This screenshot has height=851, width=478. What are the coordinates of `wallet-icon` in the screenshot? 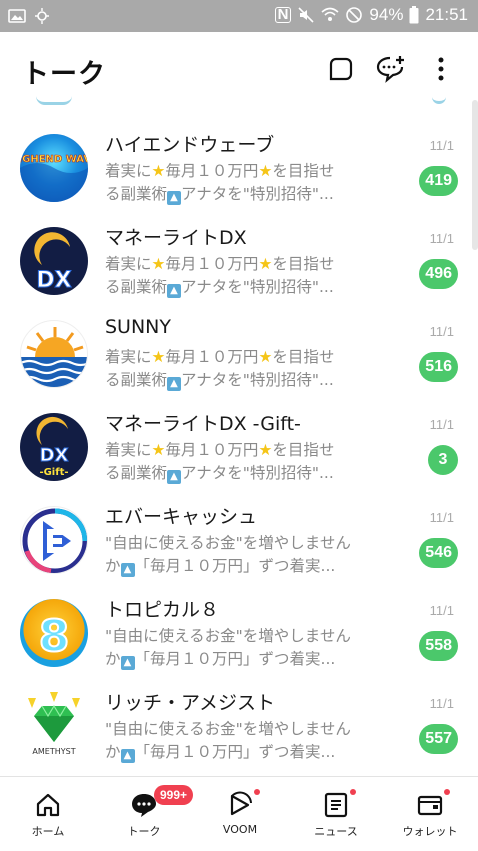 It's located at (430, 805).